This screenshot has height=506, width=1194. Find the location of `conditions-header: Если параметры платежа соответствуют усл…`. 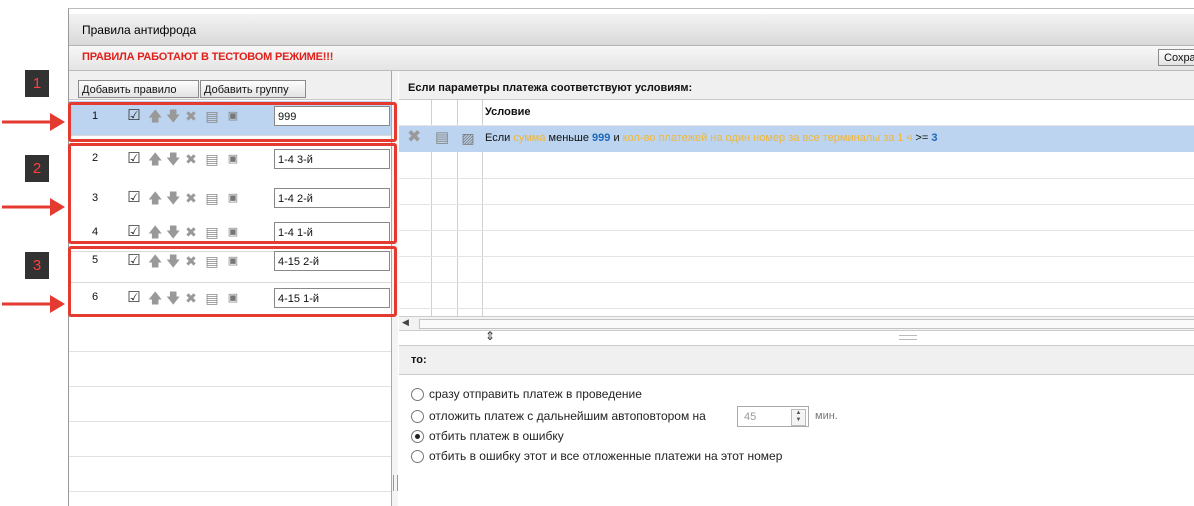

conditions-header: Если параметры платежа соответствуют усл… is located at coordinates (796, 85).